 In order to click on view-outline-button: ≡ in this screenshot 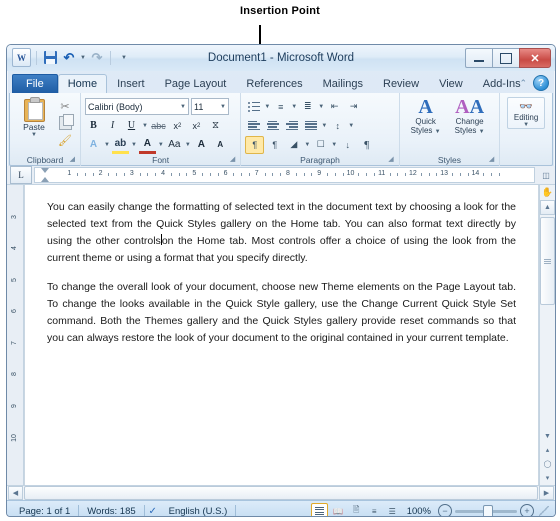, I will do `click(374, 510)`.